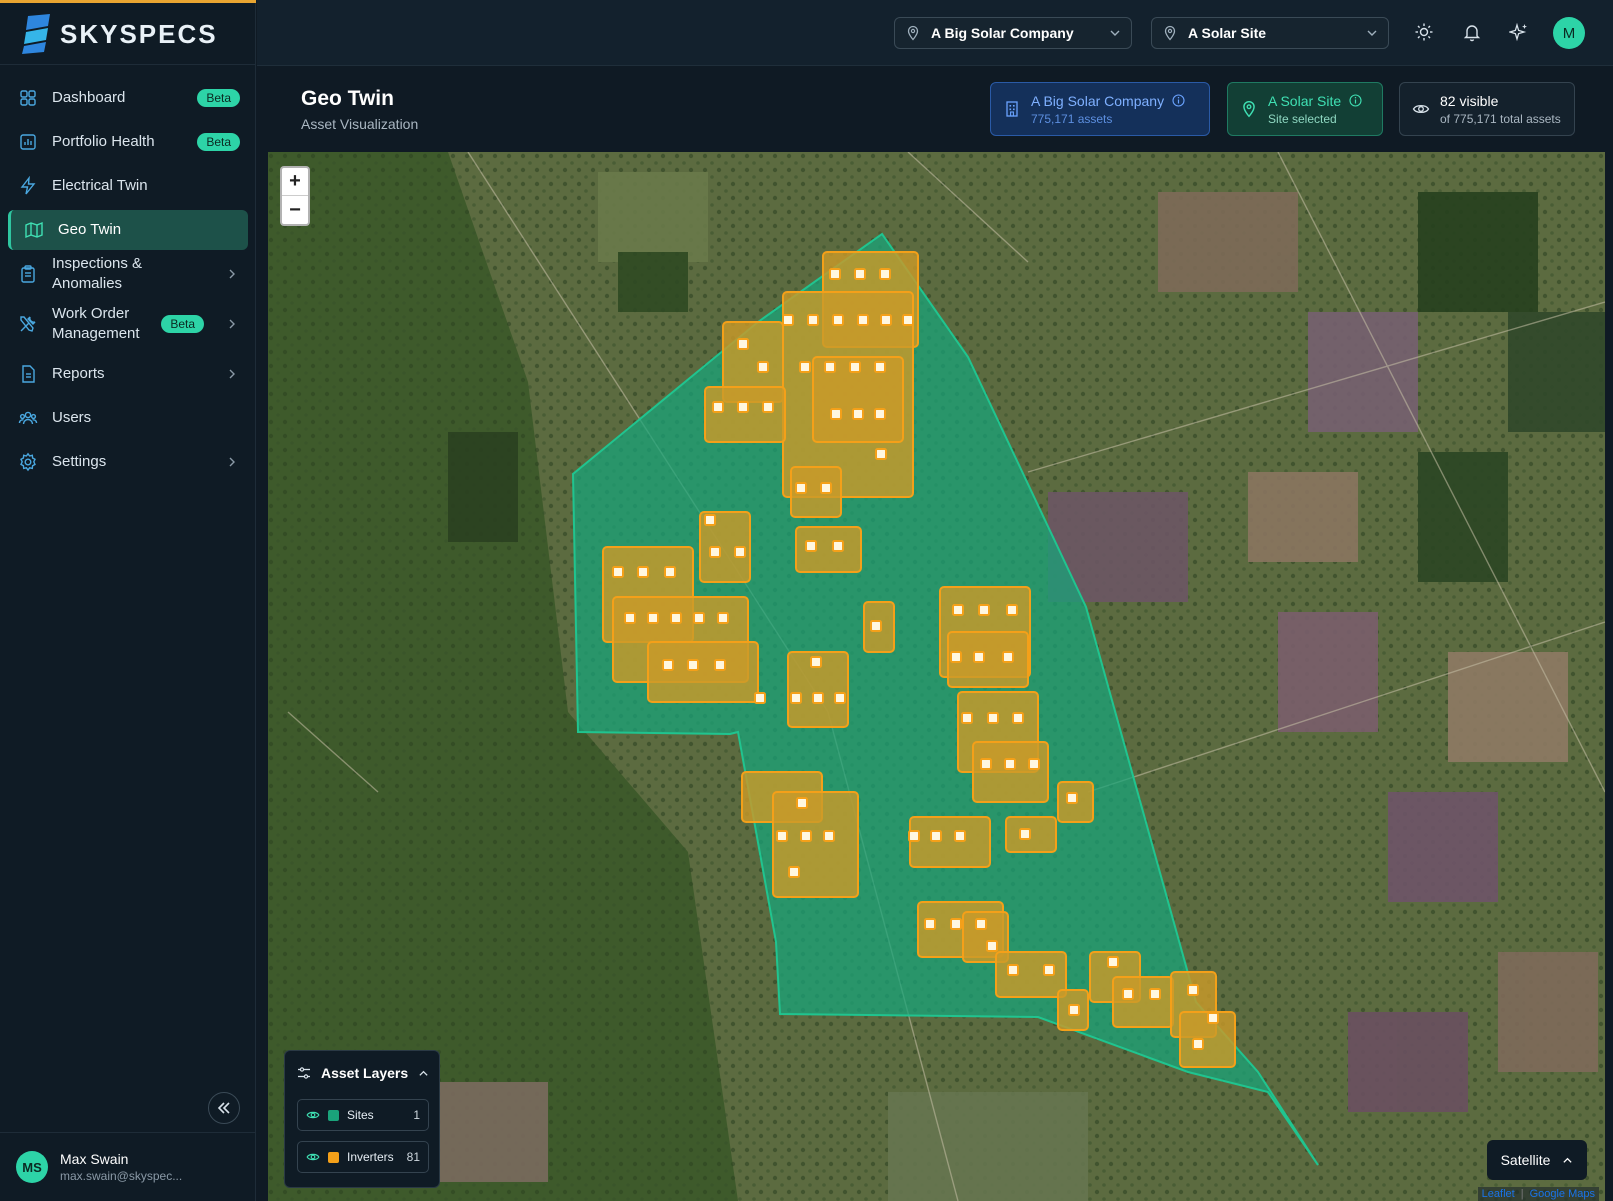  I want to click on sidebar-item-geo-twin: Geo Twin, so click(128, 230).